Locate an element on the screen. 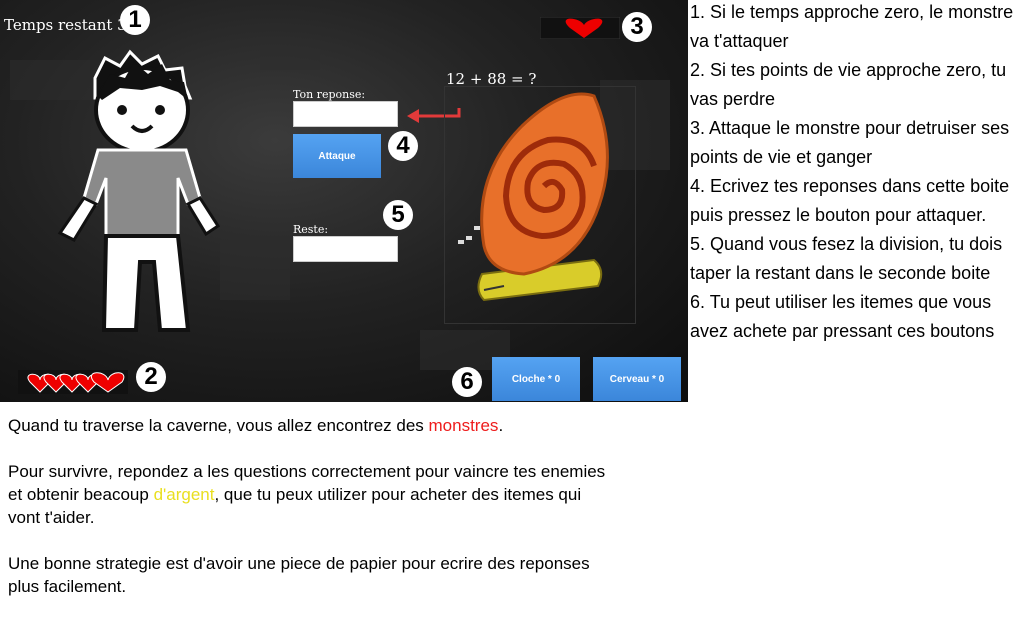 Image resolution: width=1024 pixels, height=621 pixels. text-span: . is located at coordinates (501, 425).